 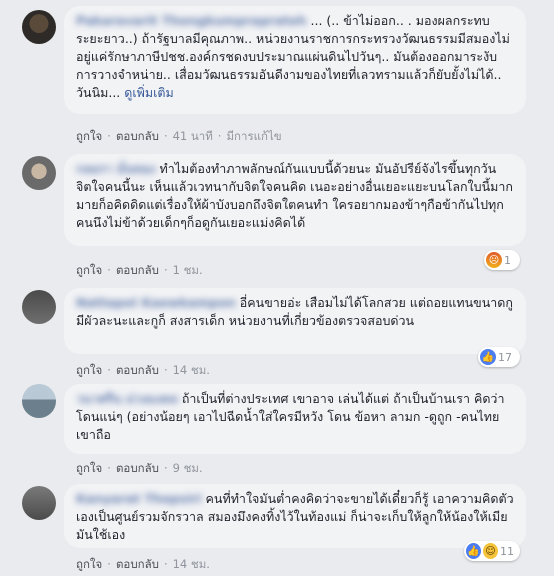 I want to click on comment-author: Kanyarat Thepsiri, so click(x=139, y=498).